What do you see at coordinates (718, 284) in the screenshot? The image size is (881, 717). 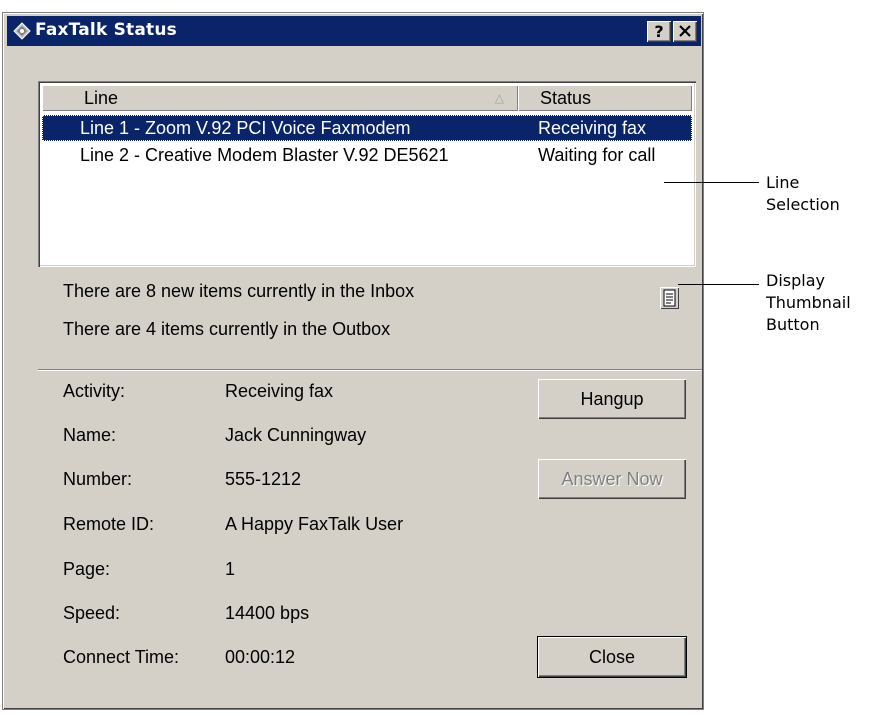 I see `display-thumbnail-leader` at bounding box center [718, 284].